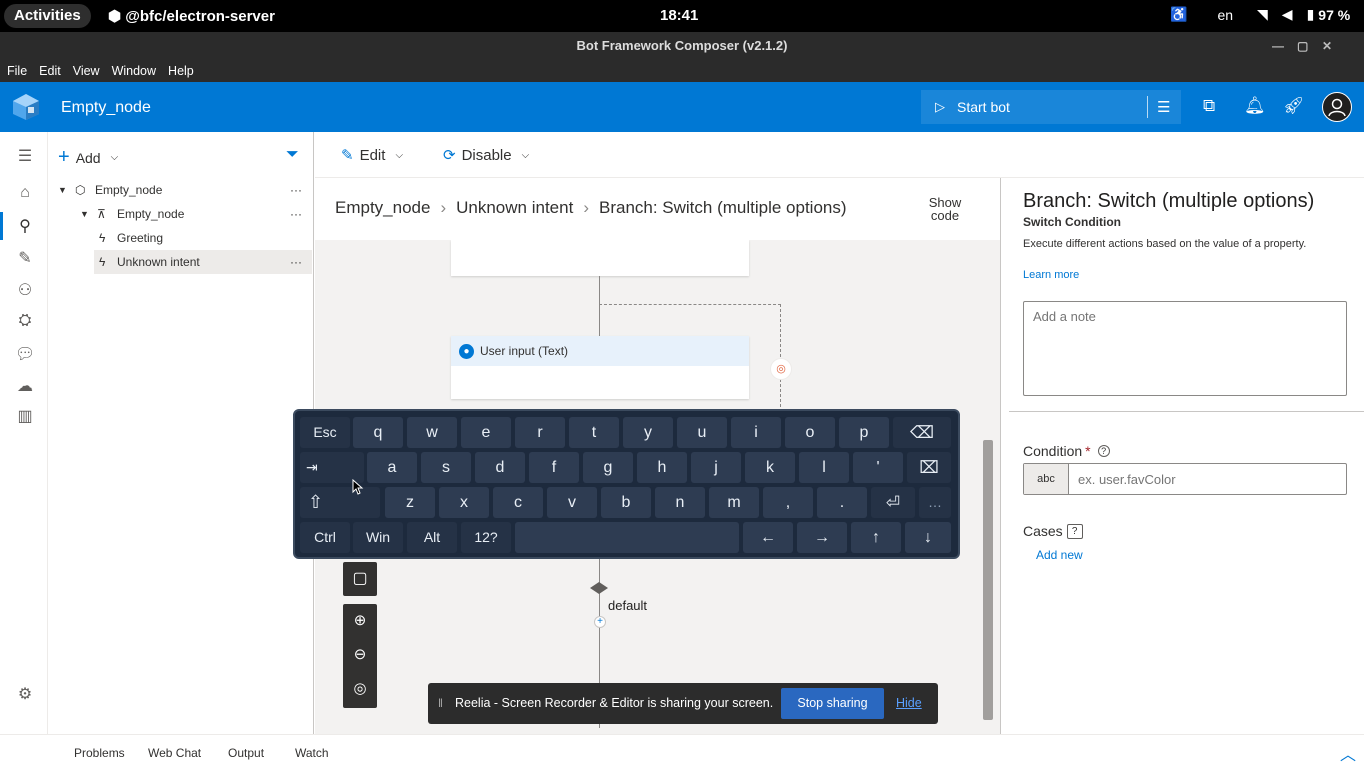 This screenshot has height=766, width=1364. I want to click on learn-more-link: Learn more, so click(1051, 275).